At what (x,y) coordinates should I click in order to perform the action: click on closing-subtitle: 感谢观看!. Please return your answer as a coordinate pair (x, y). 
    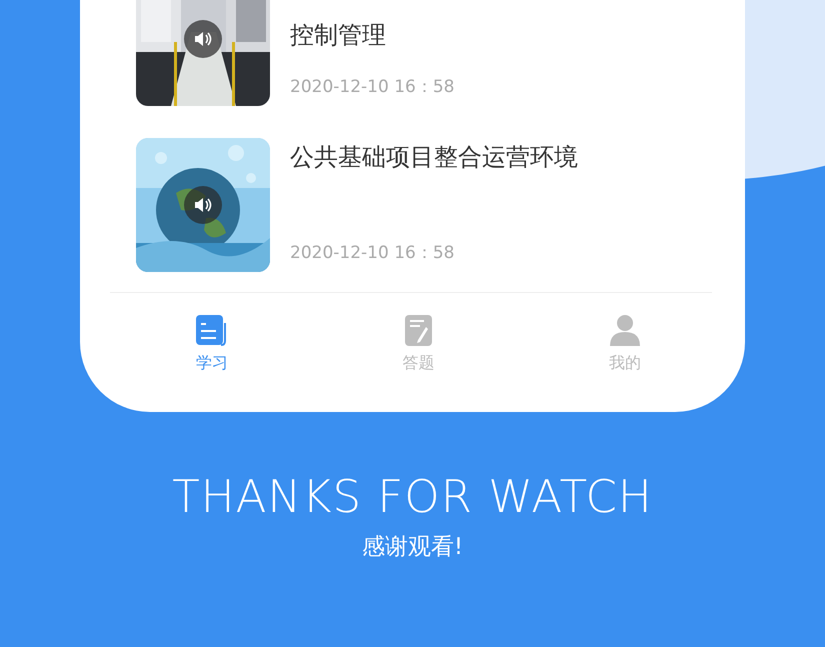
    Looking at the image, I should click on (413, 547).